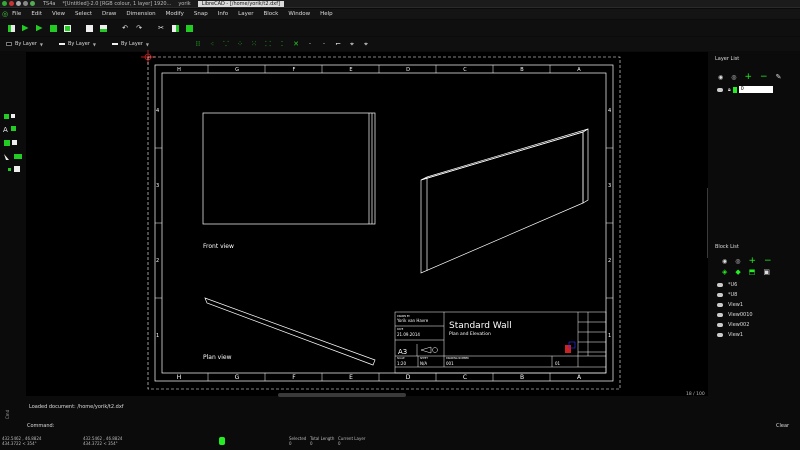 The width and height of the screenshot is (800, 450). What do you see at coordinates (254, 44) in the screenshot?
I see `snap-center-icon: ⁙` at bounding box center [254, 44].